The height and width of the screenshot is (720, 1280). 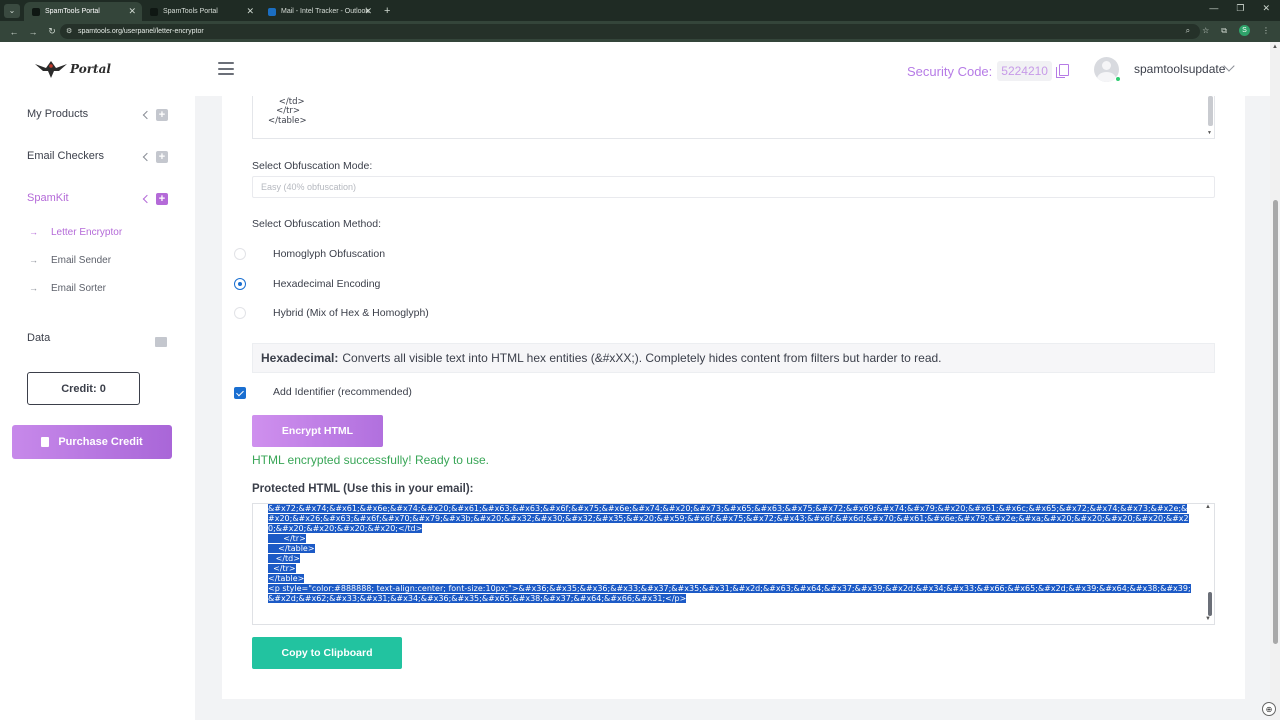 What do you see at coordinates (48, 198) in the screenshot?
I see `sidebar-item-spamkit: SpamKit` at bounding box center [48, 198].